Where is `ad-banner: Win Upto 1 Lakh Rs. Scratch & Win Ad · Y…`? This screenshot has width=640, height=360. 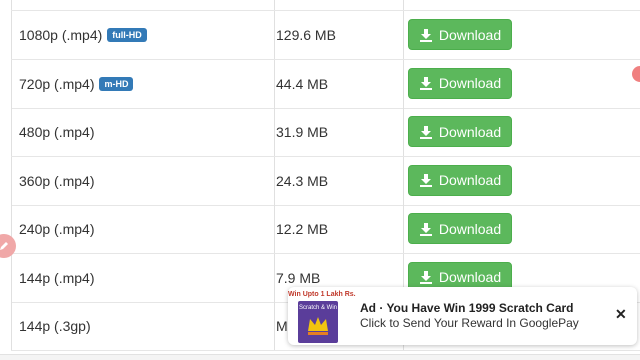 ad-banner: Win Upto 1 Lakh Rs. Scratch & Win Ad · Y… is located at coordinates (462, 316).